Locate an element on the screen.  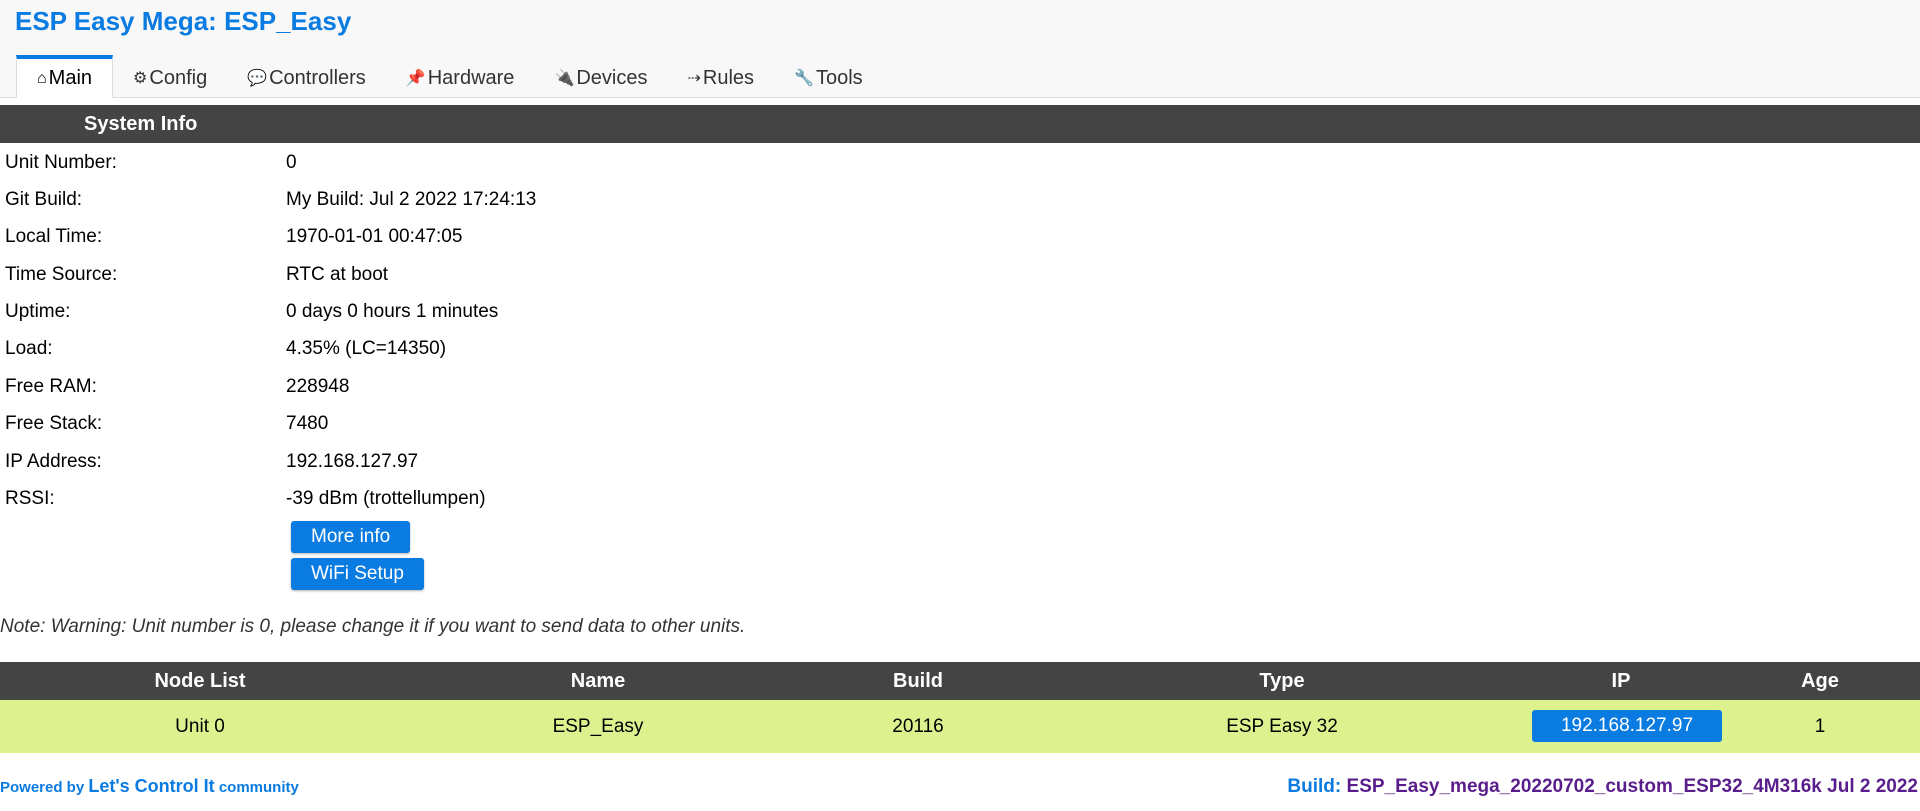
tab-rules: ⇢ Rules is located at coordinates (721, 78).